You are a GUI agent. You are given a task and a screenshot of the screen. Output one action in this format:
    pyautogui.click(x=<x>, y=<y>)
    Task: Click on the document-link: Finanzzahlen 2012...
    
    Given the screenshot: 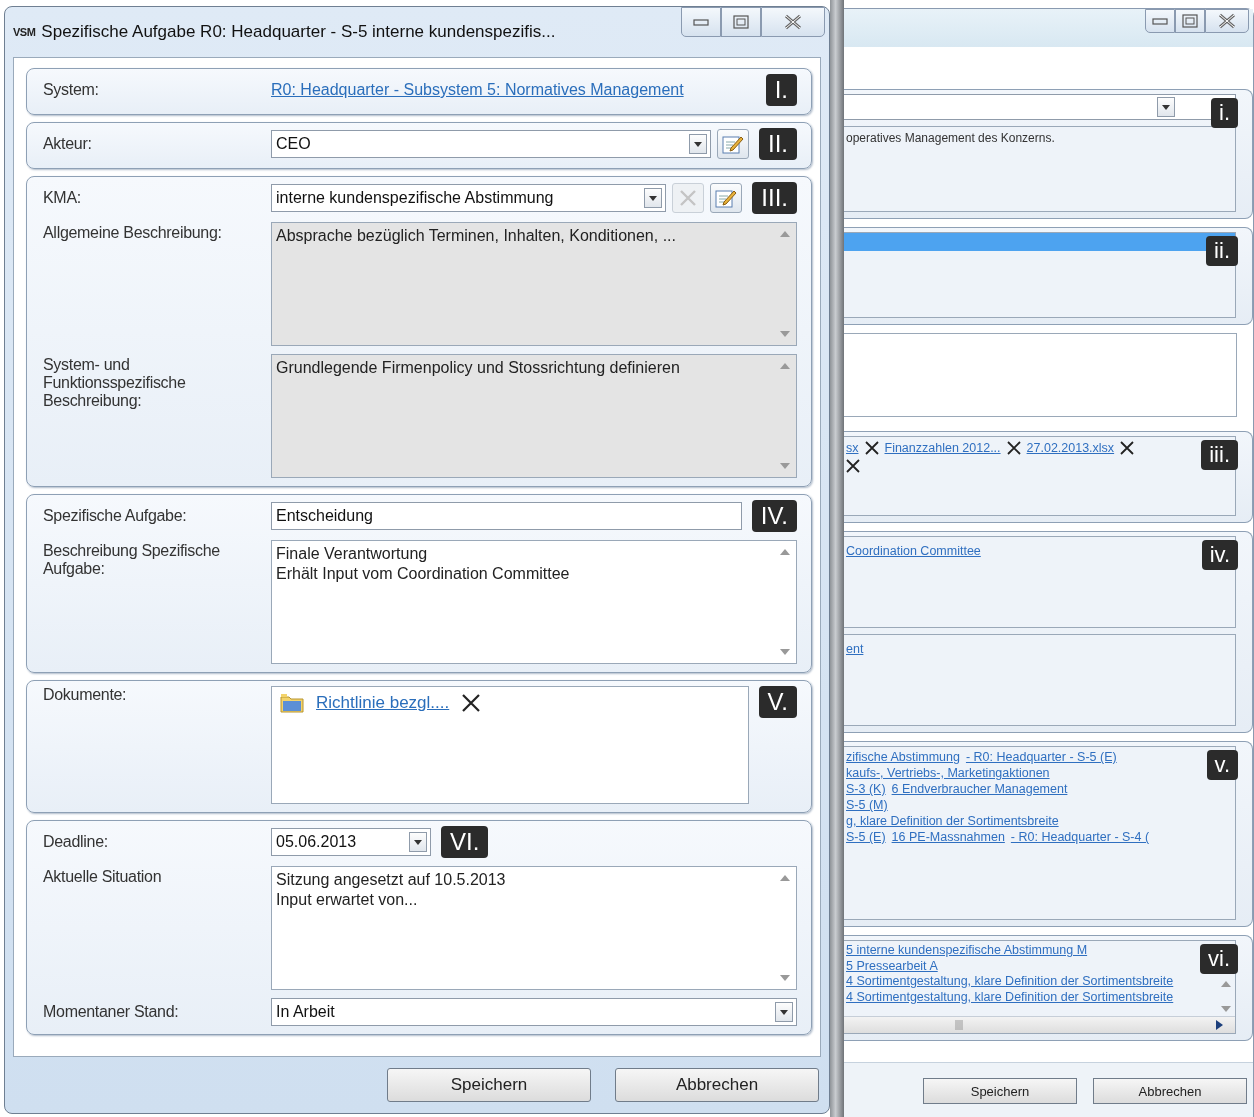 What is the action you would take?
    pyautogui.click(x=942, y=448)
    